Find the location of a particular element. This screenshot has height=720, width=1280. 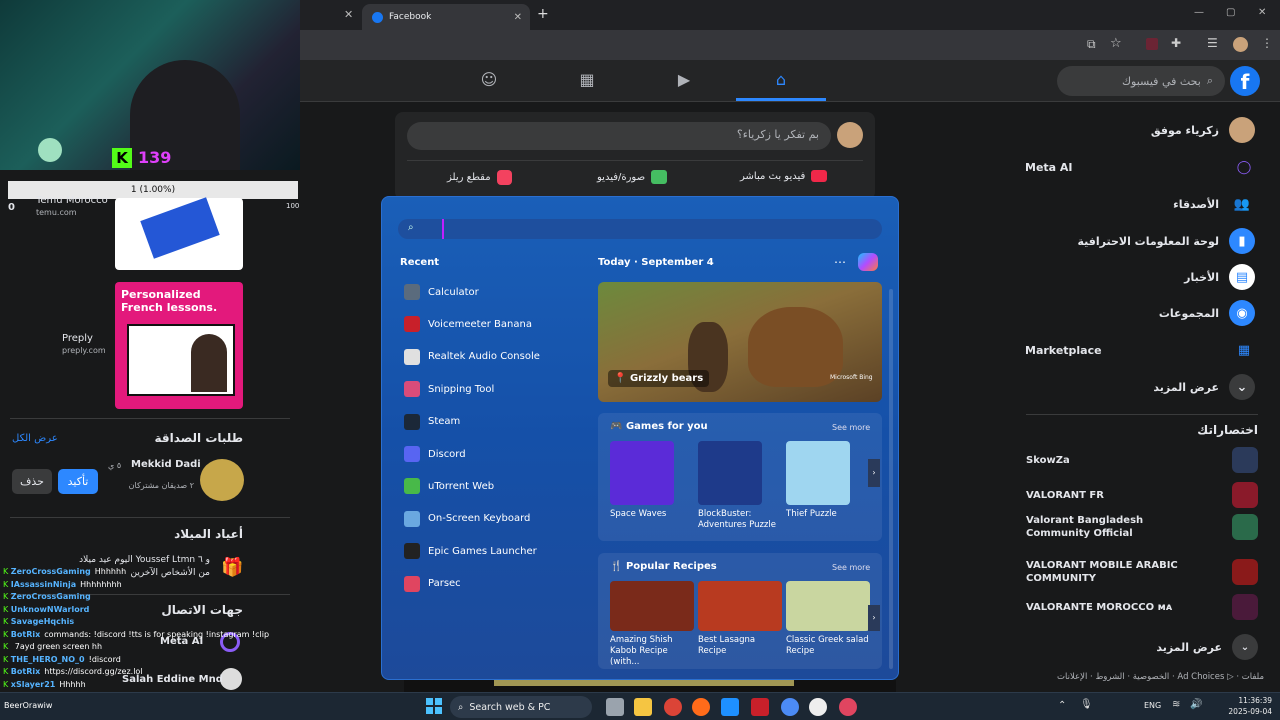

shortcut-item: SkowZa is located at coordinates (1142, 460).